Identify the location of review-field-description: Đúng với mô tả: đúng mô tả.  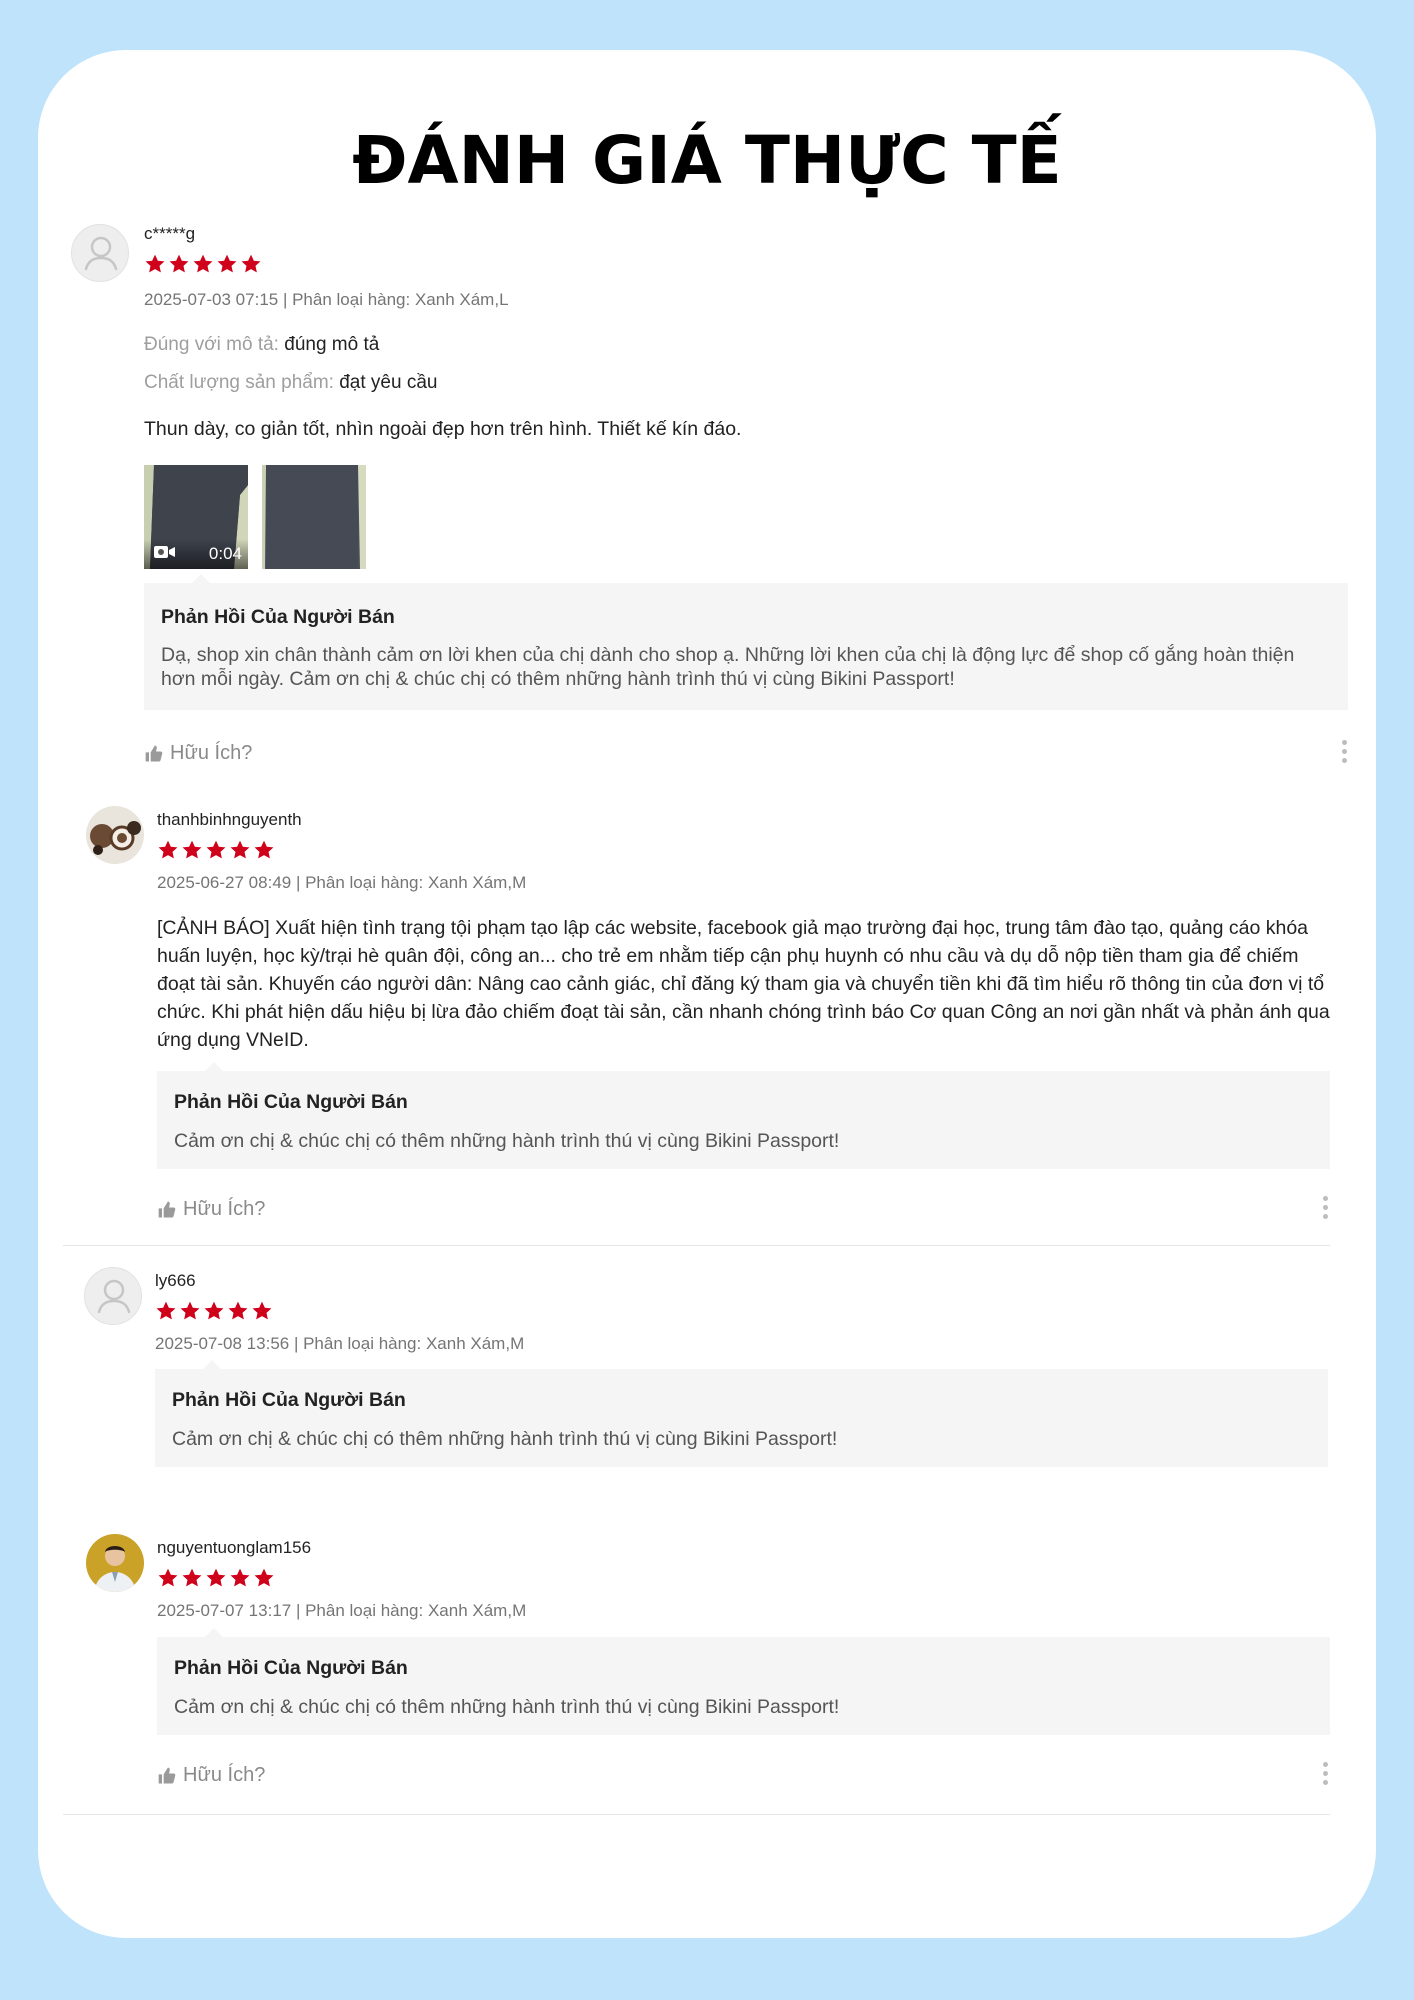
(261, 345).